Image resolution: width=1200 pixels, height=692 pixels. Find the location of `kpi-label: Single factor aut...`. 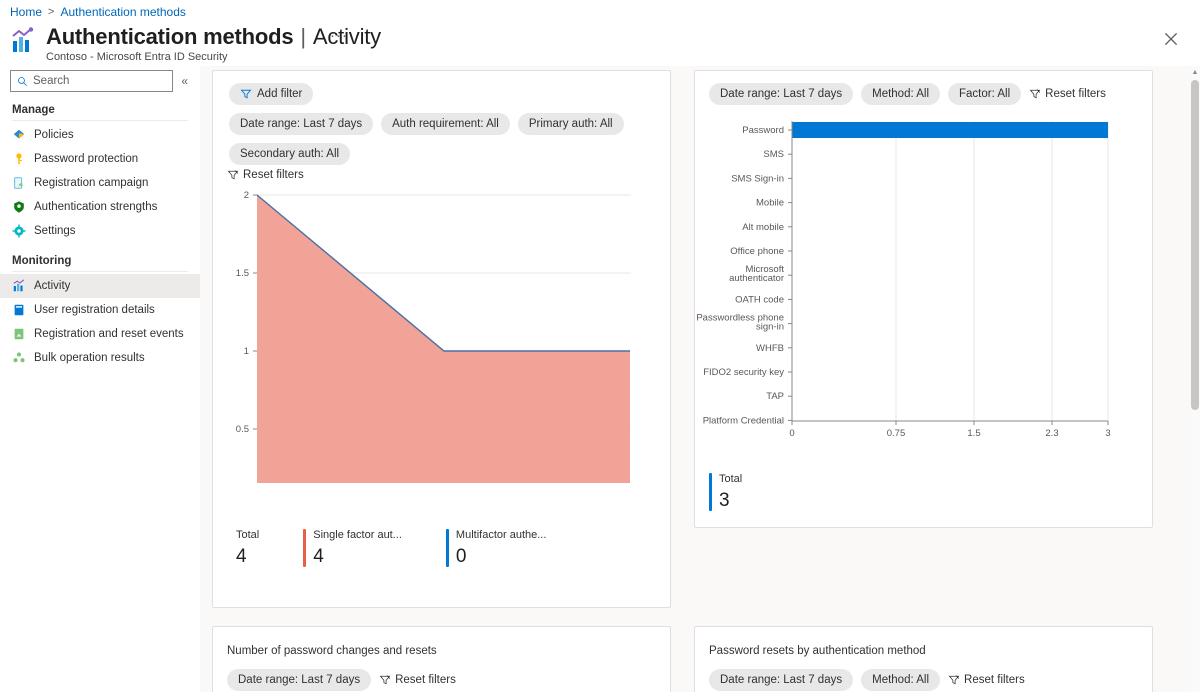

kpi-label: Single factor aut... is located at coordinates (357, 535).